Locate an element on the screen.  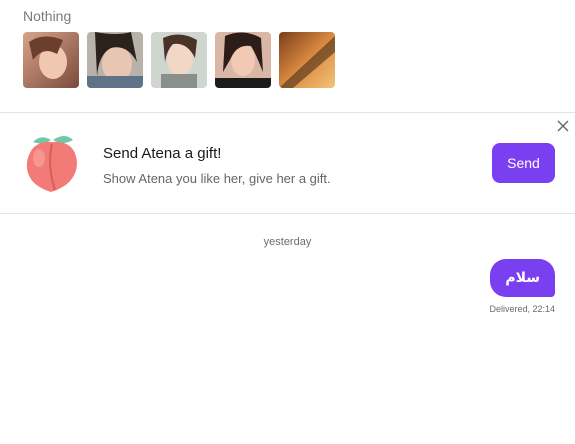
outgoing-message-bubble: سلام is located at coordinates (522, 278).